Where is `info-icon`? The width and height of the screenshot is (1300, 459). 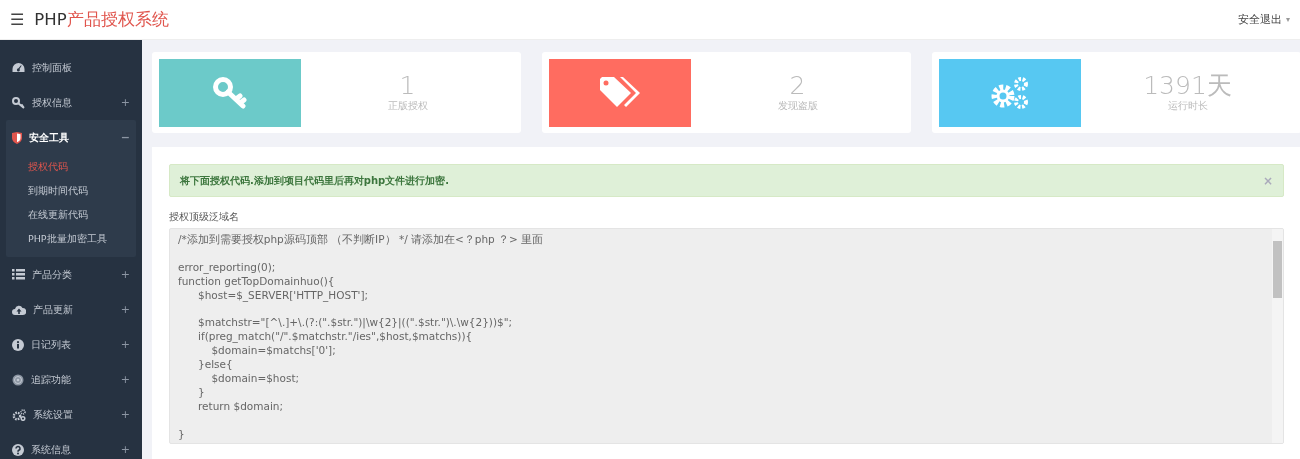 info-icon is located at coordinates (18, 344).